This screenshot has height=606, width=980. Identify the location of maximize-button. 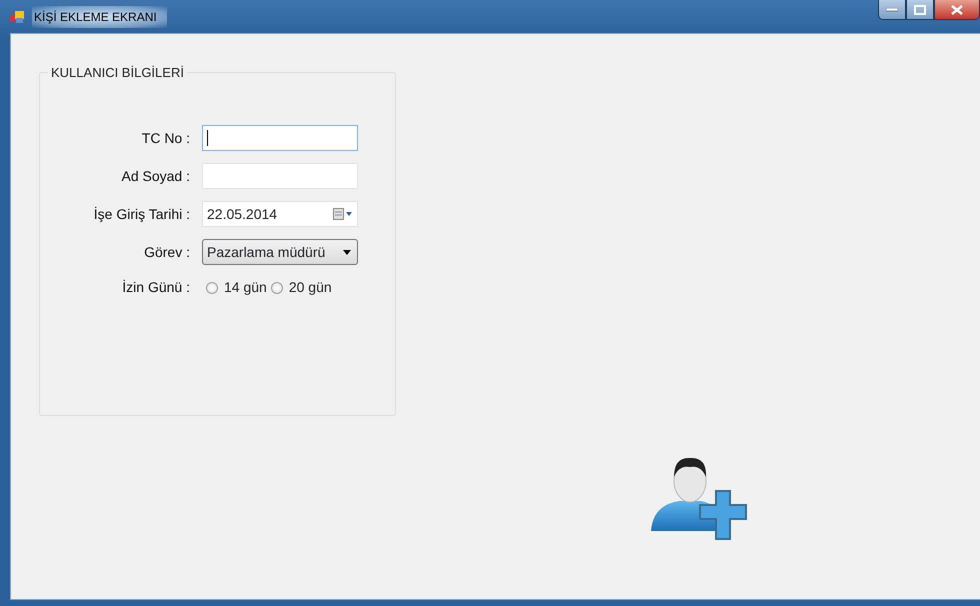
(920, 10).